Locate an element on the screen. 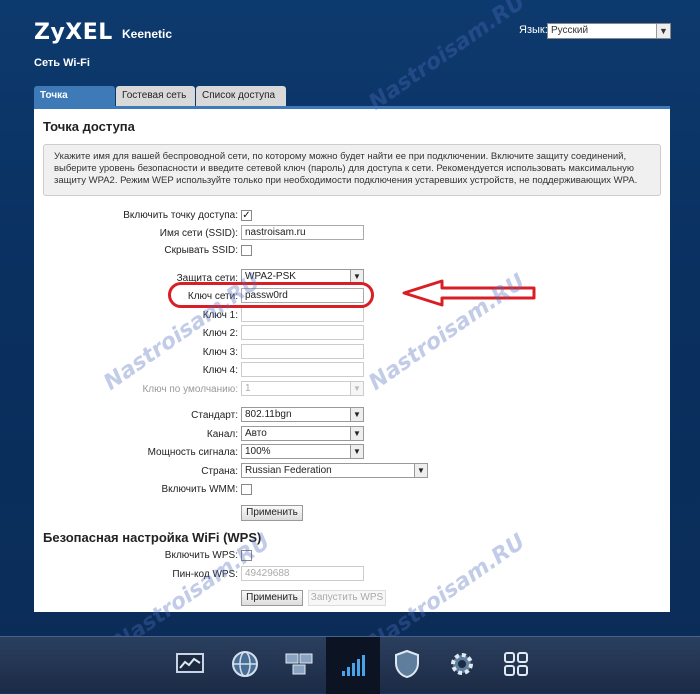  network-computers-icon is located at coordinates (299, 664).